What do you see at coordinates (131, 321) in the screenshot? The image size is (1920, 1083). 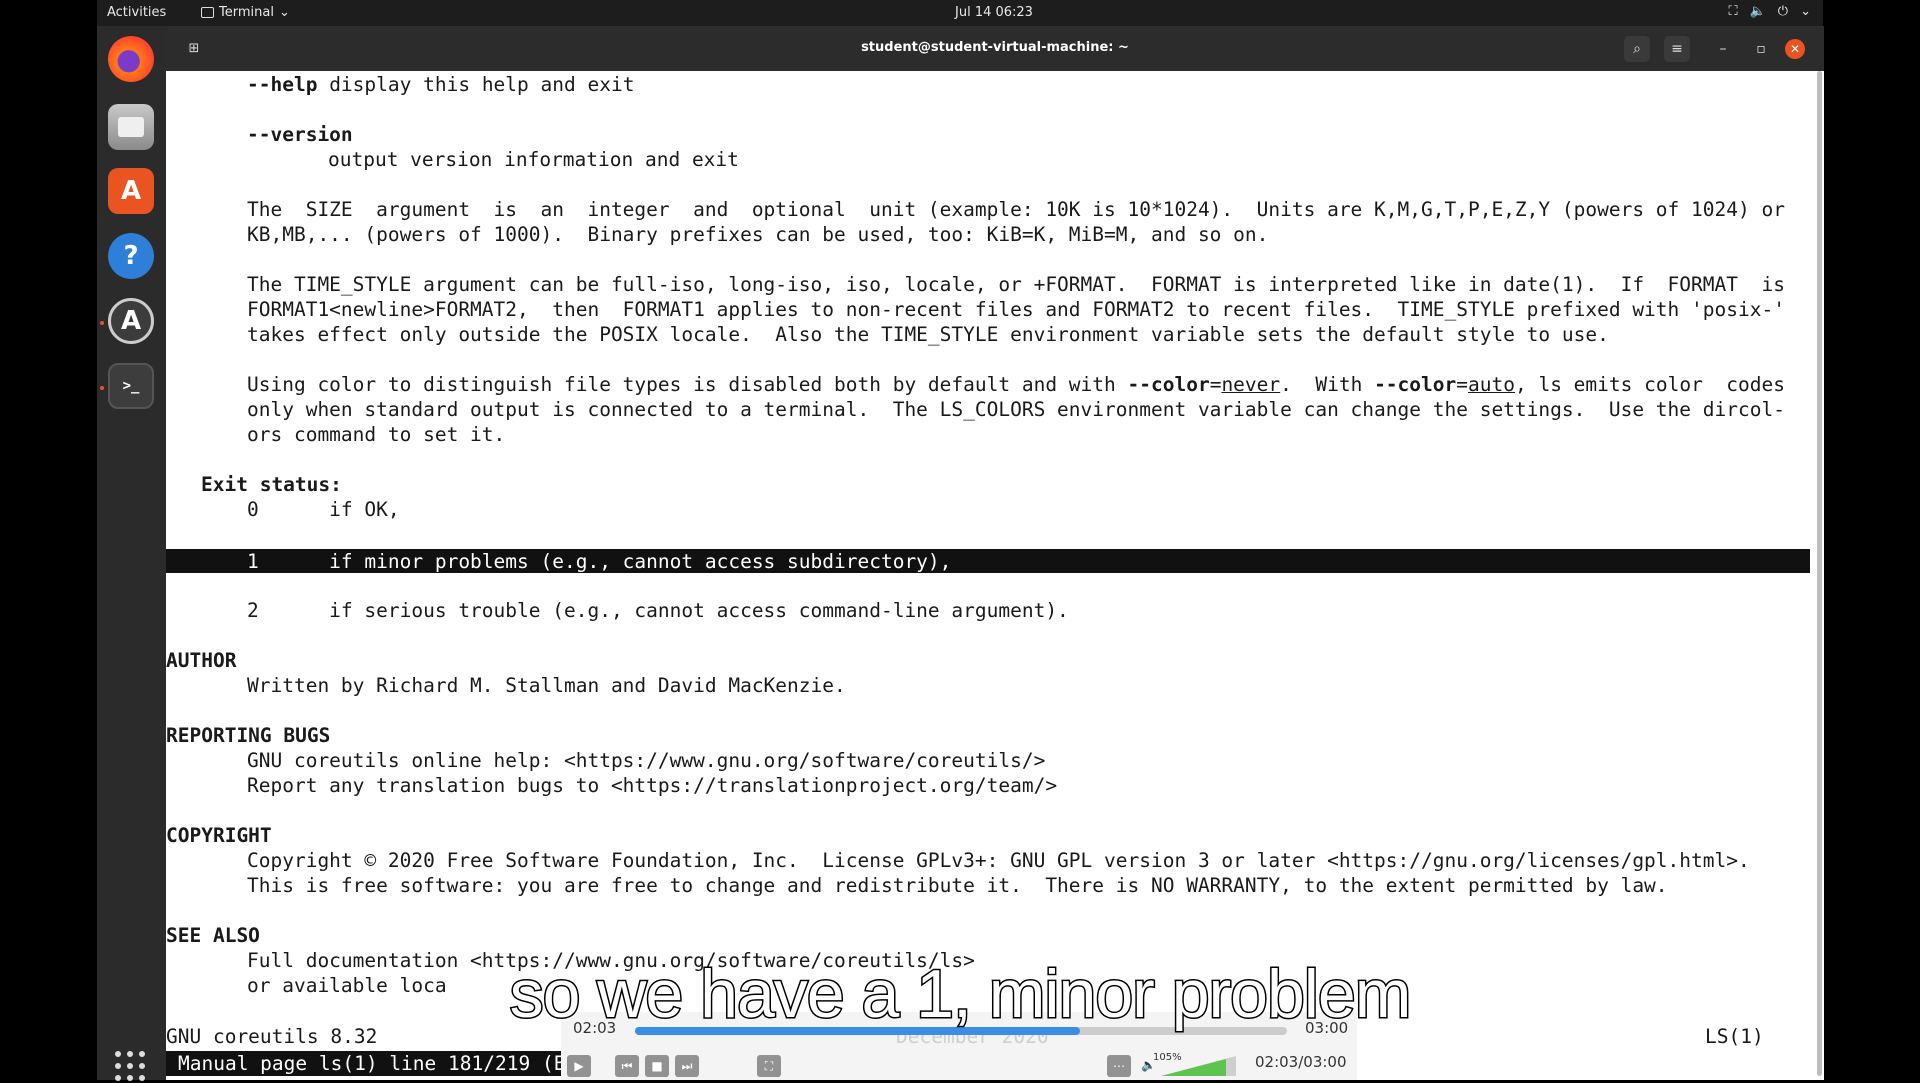 I see `updater-icon: A` at bounding box center [131, 321].